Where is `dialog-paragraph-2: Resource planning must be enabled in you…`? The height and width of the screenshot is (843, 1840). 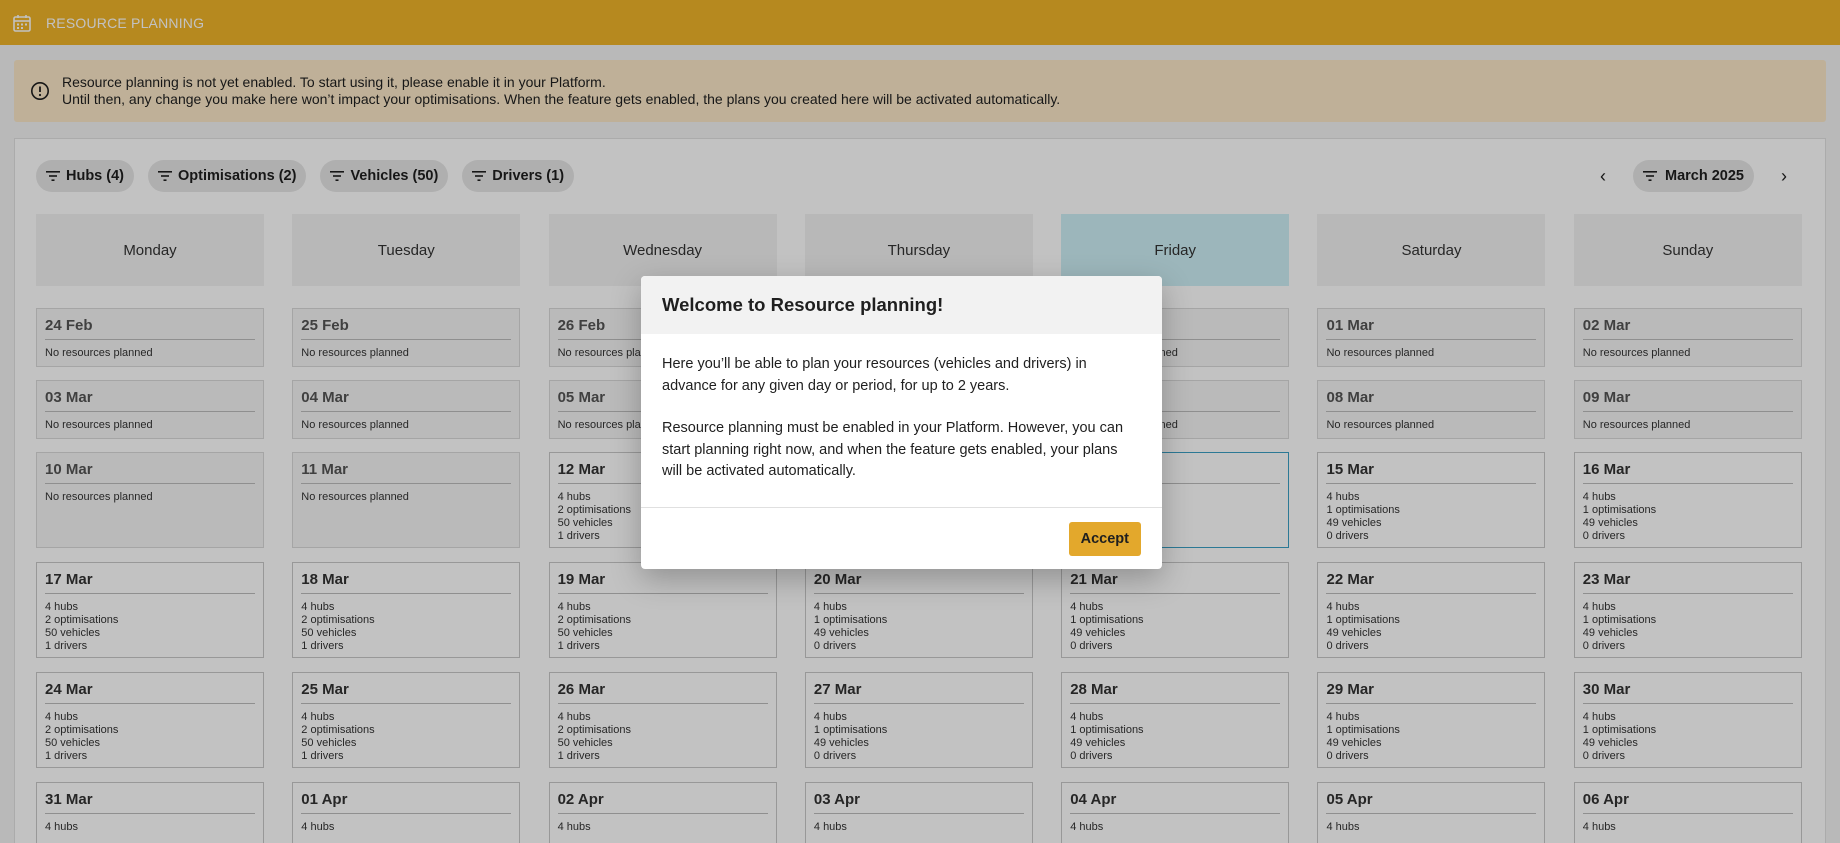
dialog-paragraph-2: Resource planning must be enabled in you… is located at coordinates (893, 449).